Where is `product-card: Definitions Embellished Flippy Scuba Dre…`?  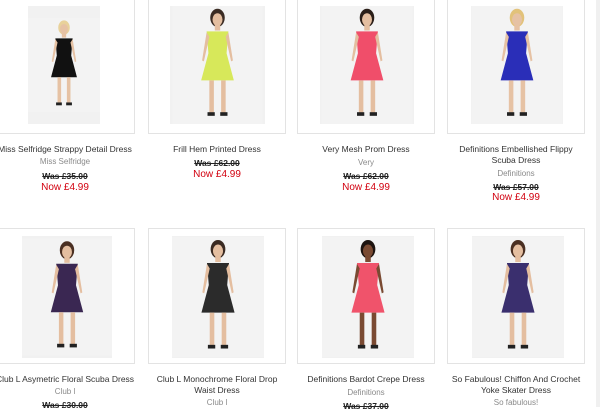
product-card: Definitions Embellished Flippy Scuba Dre… is located at coordinates (522, 102).